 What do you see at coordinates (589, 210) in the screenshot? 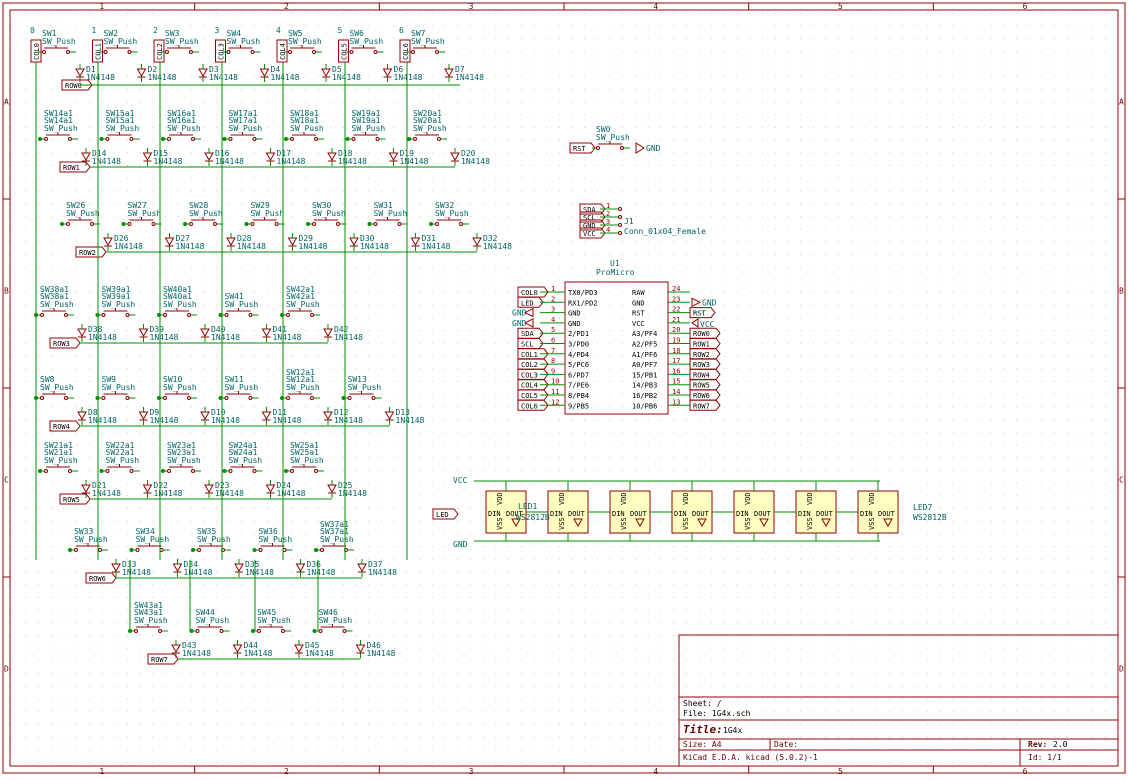
I see `net-label-text: SDA` at bounding box center [589, 210].